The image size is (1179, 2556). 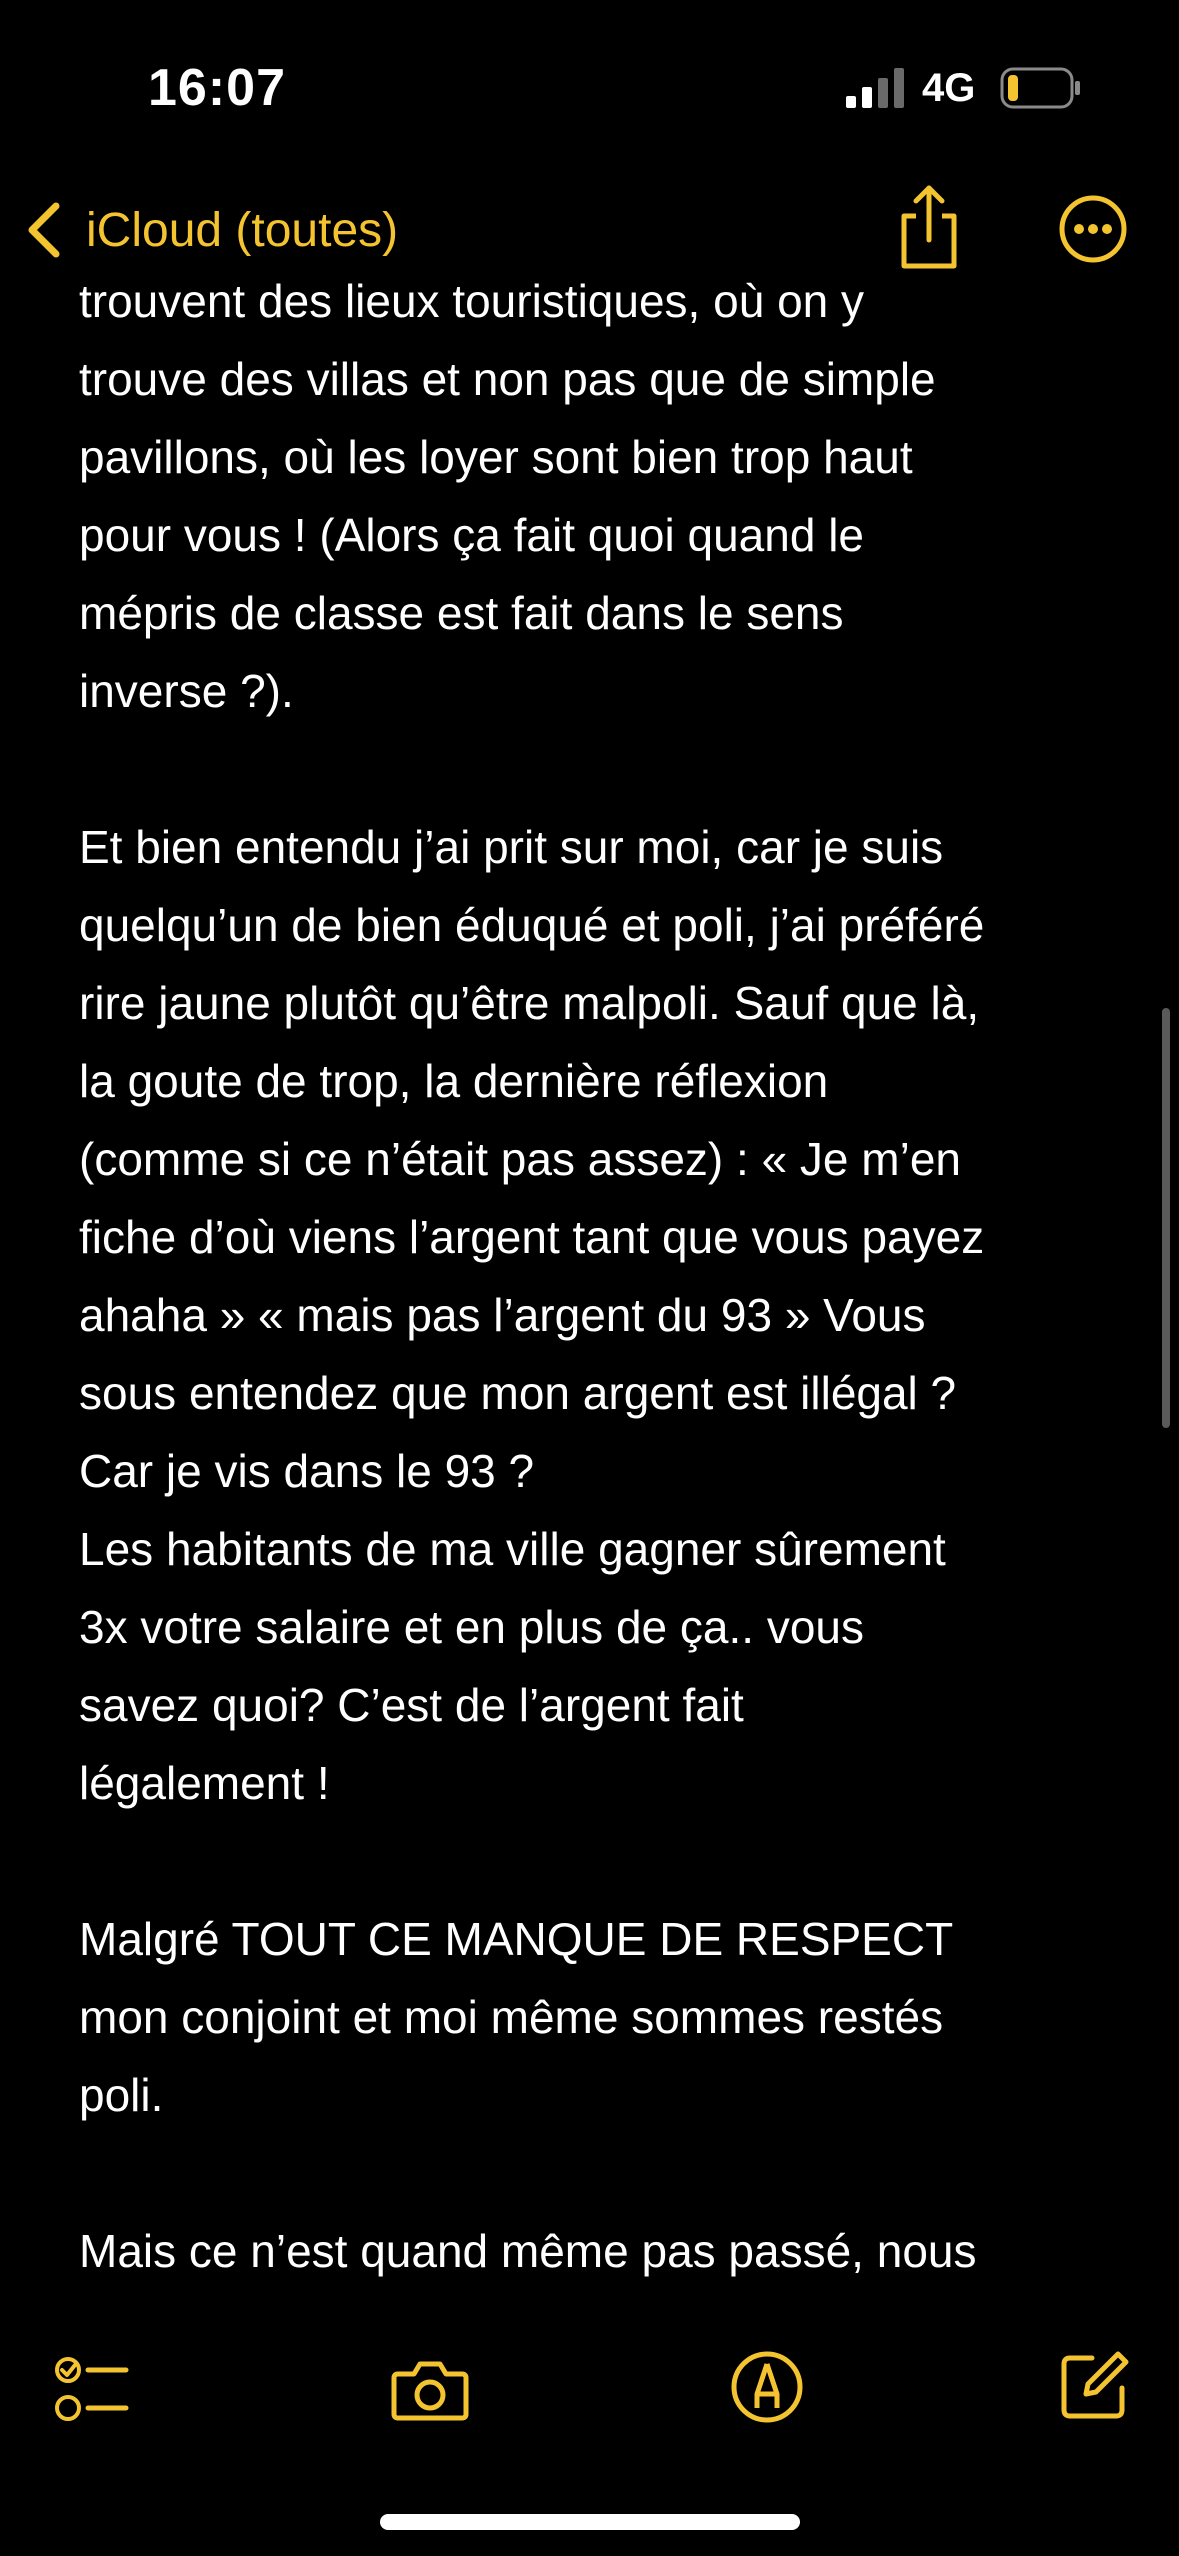 I want to click on cellular-signal-icon, so click(x=875, y=88).